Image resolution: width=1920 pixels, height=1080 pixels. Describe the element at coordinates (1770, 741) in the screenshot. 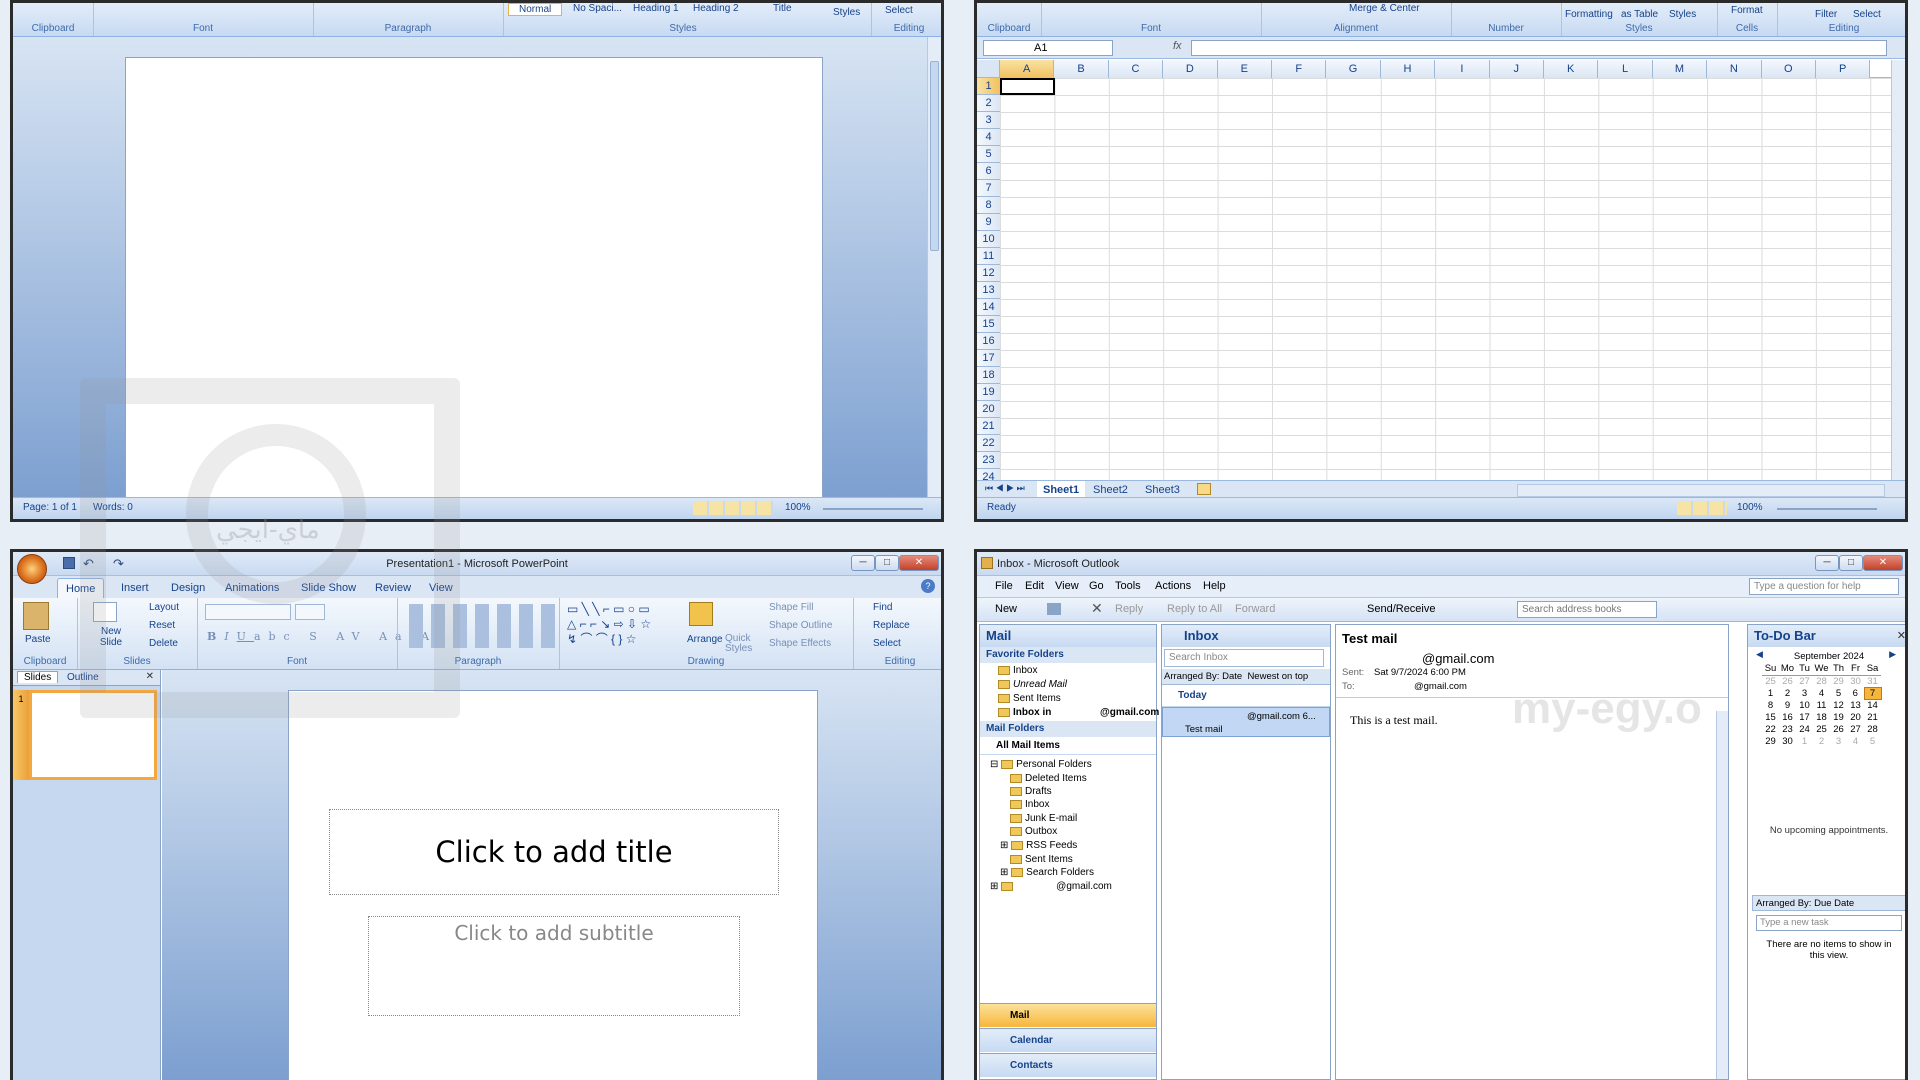

I see `calendar-day: 29` at that location.